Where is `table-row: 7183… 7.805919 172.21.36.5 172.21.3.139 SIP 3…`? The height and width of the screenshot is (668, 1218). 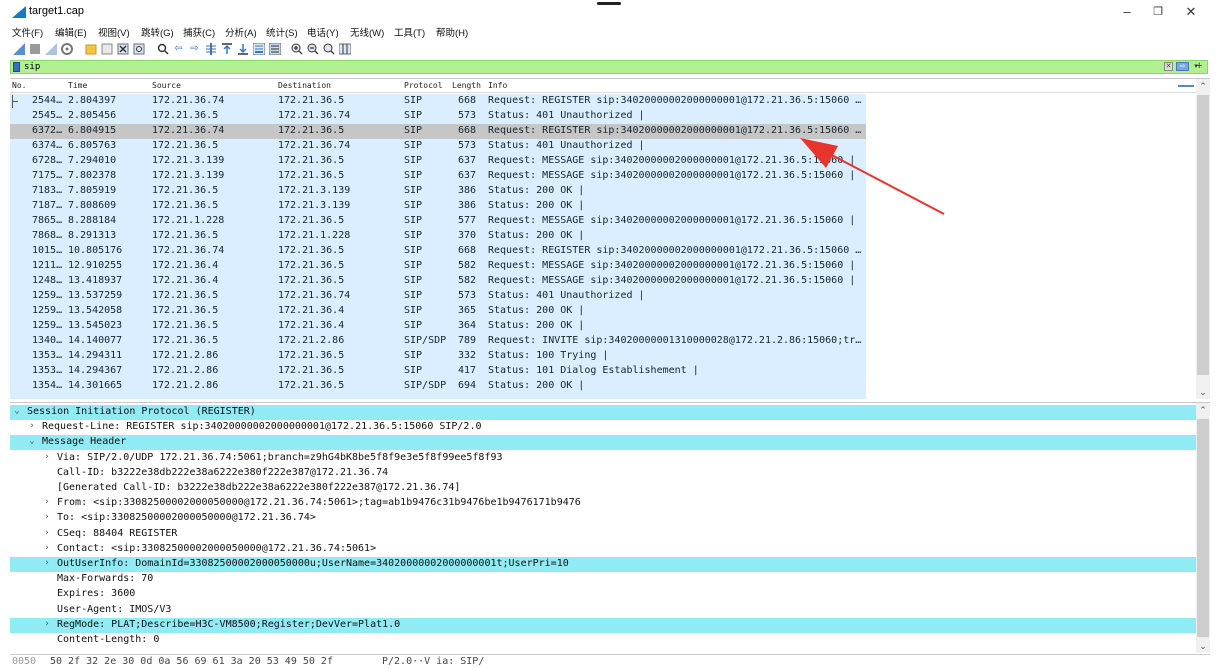 table-row: 7183… 7.805919 172.21.36.5 172.21.3.139 SIP 3… is located at coordinates (438, 191).